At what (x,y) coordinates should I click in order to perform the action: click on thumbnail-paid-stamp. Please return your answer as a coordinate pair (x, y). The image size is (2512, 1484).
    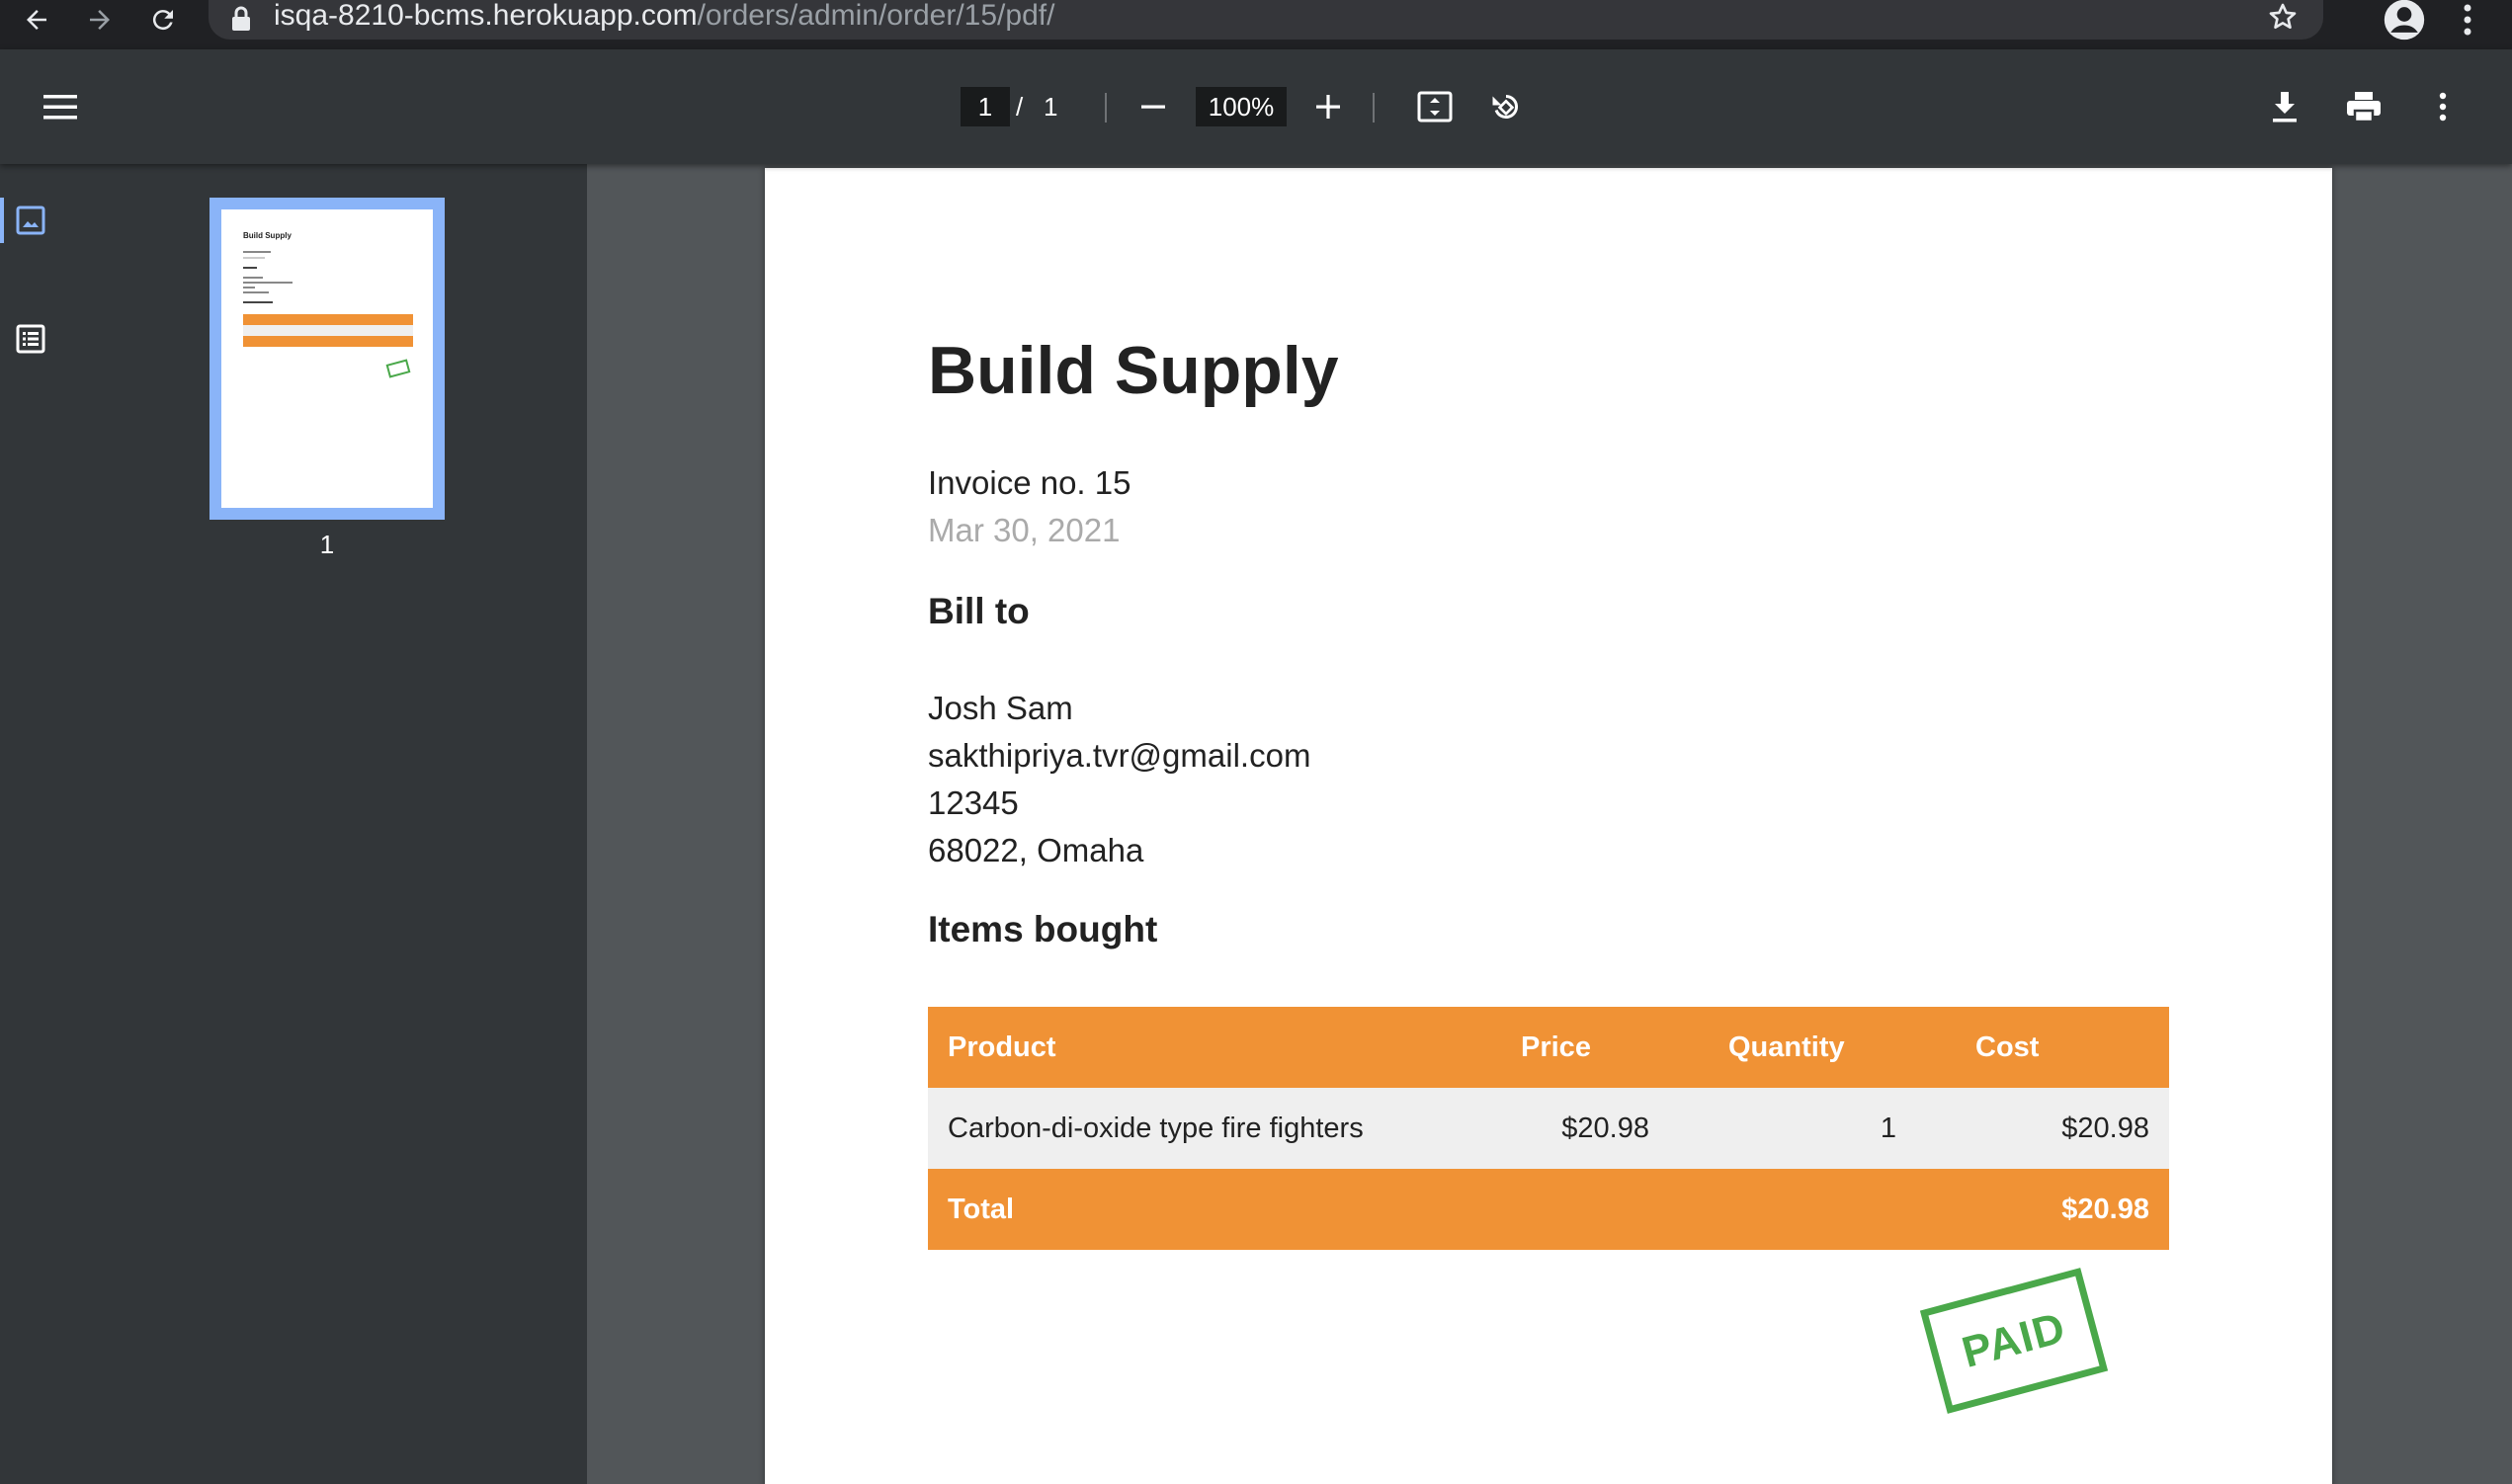
    Looking at the image, I should click on (398, 368).